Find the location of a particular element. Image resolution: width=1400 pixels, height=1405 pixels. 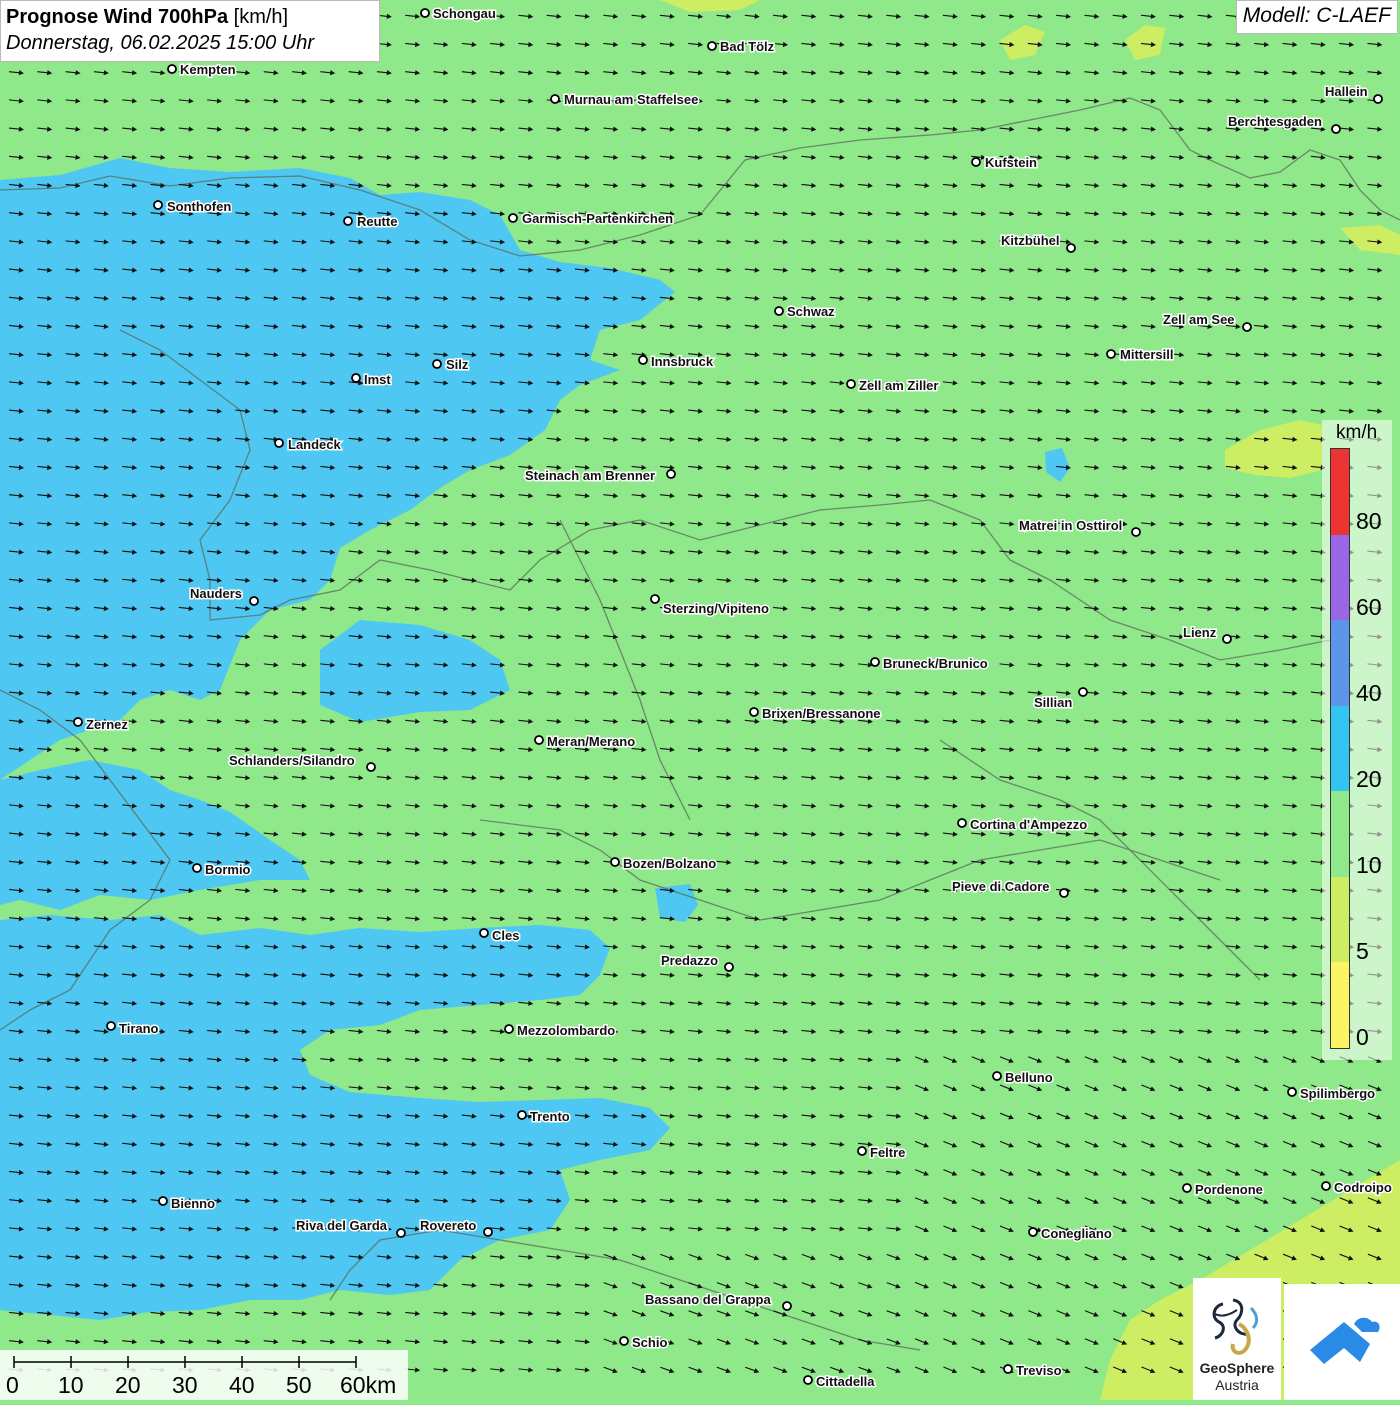

city-murnau: Murnau am Staffelsee is located at coordinates (625, 100).